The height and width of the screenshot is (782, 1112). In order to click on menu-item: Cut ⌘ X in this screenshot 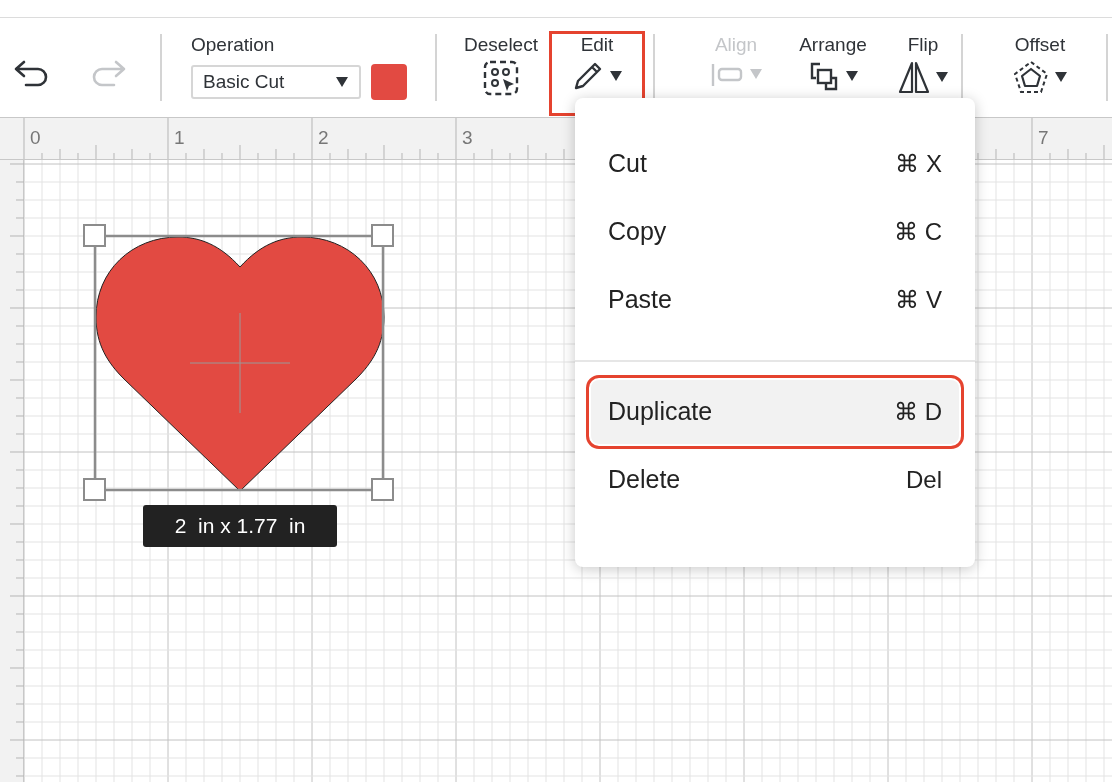, I will do `click(775, 164)`.